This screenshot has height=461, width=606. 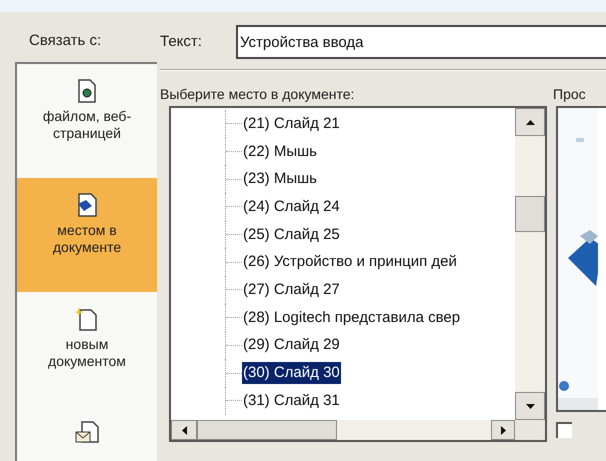 What do you see at coordinates (291, 235) in the screenshot?
I see `slide-item: (25) Слайд 25` at bounding box center [291, 235].